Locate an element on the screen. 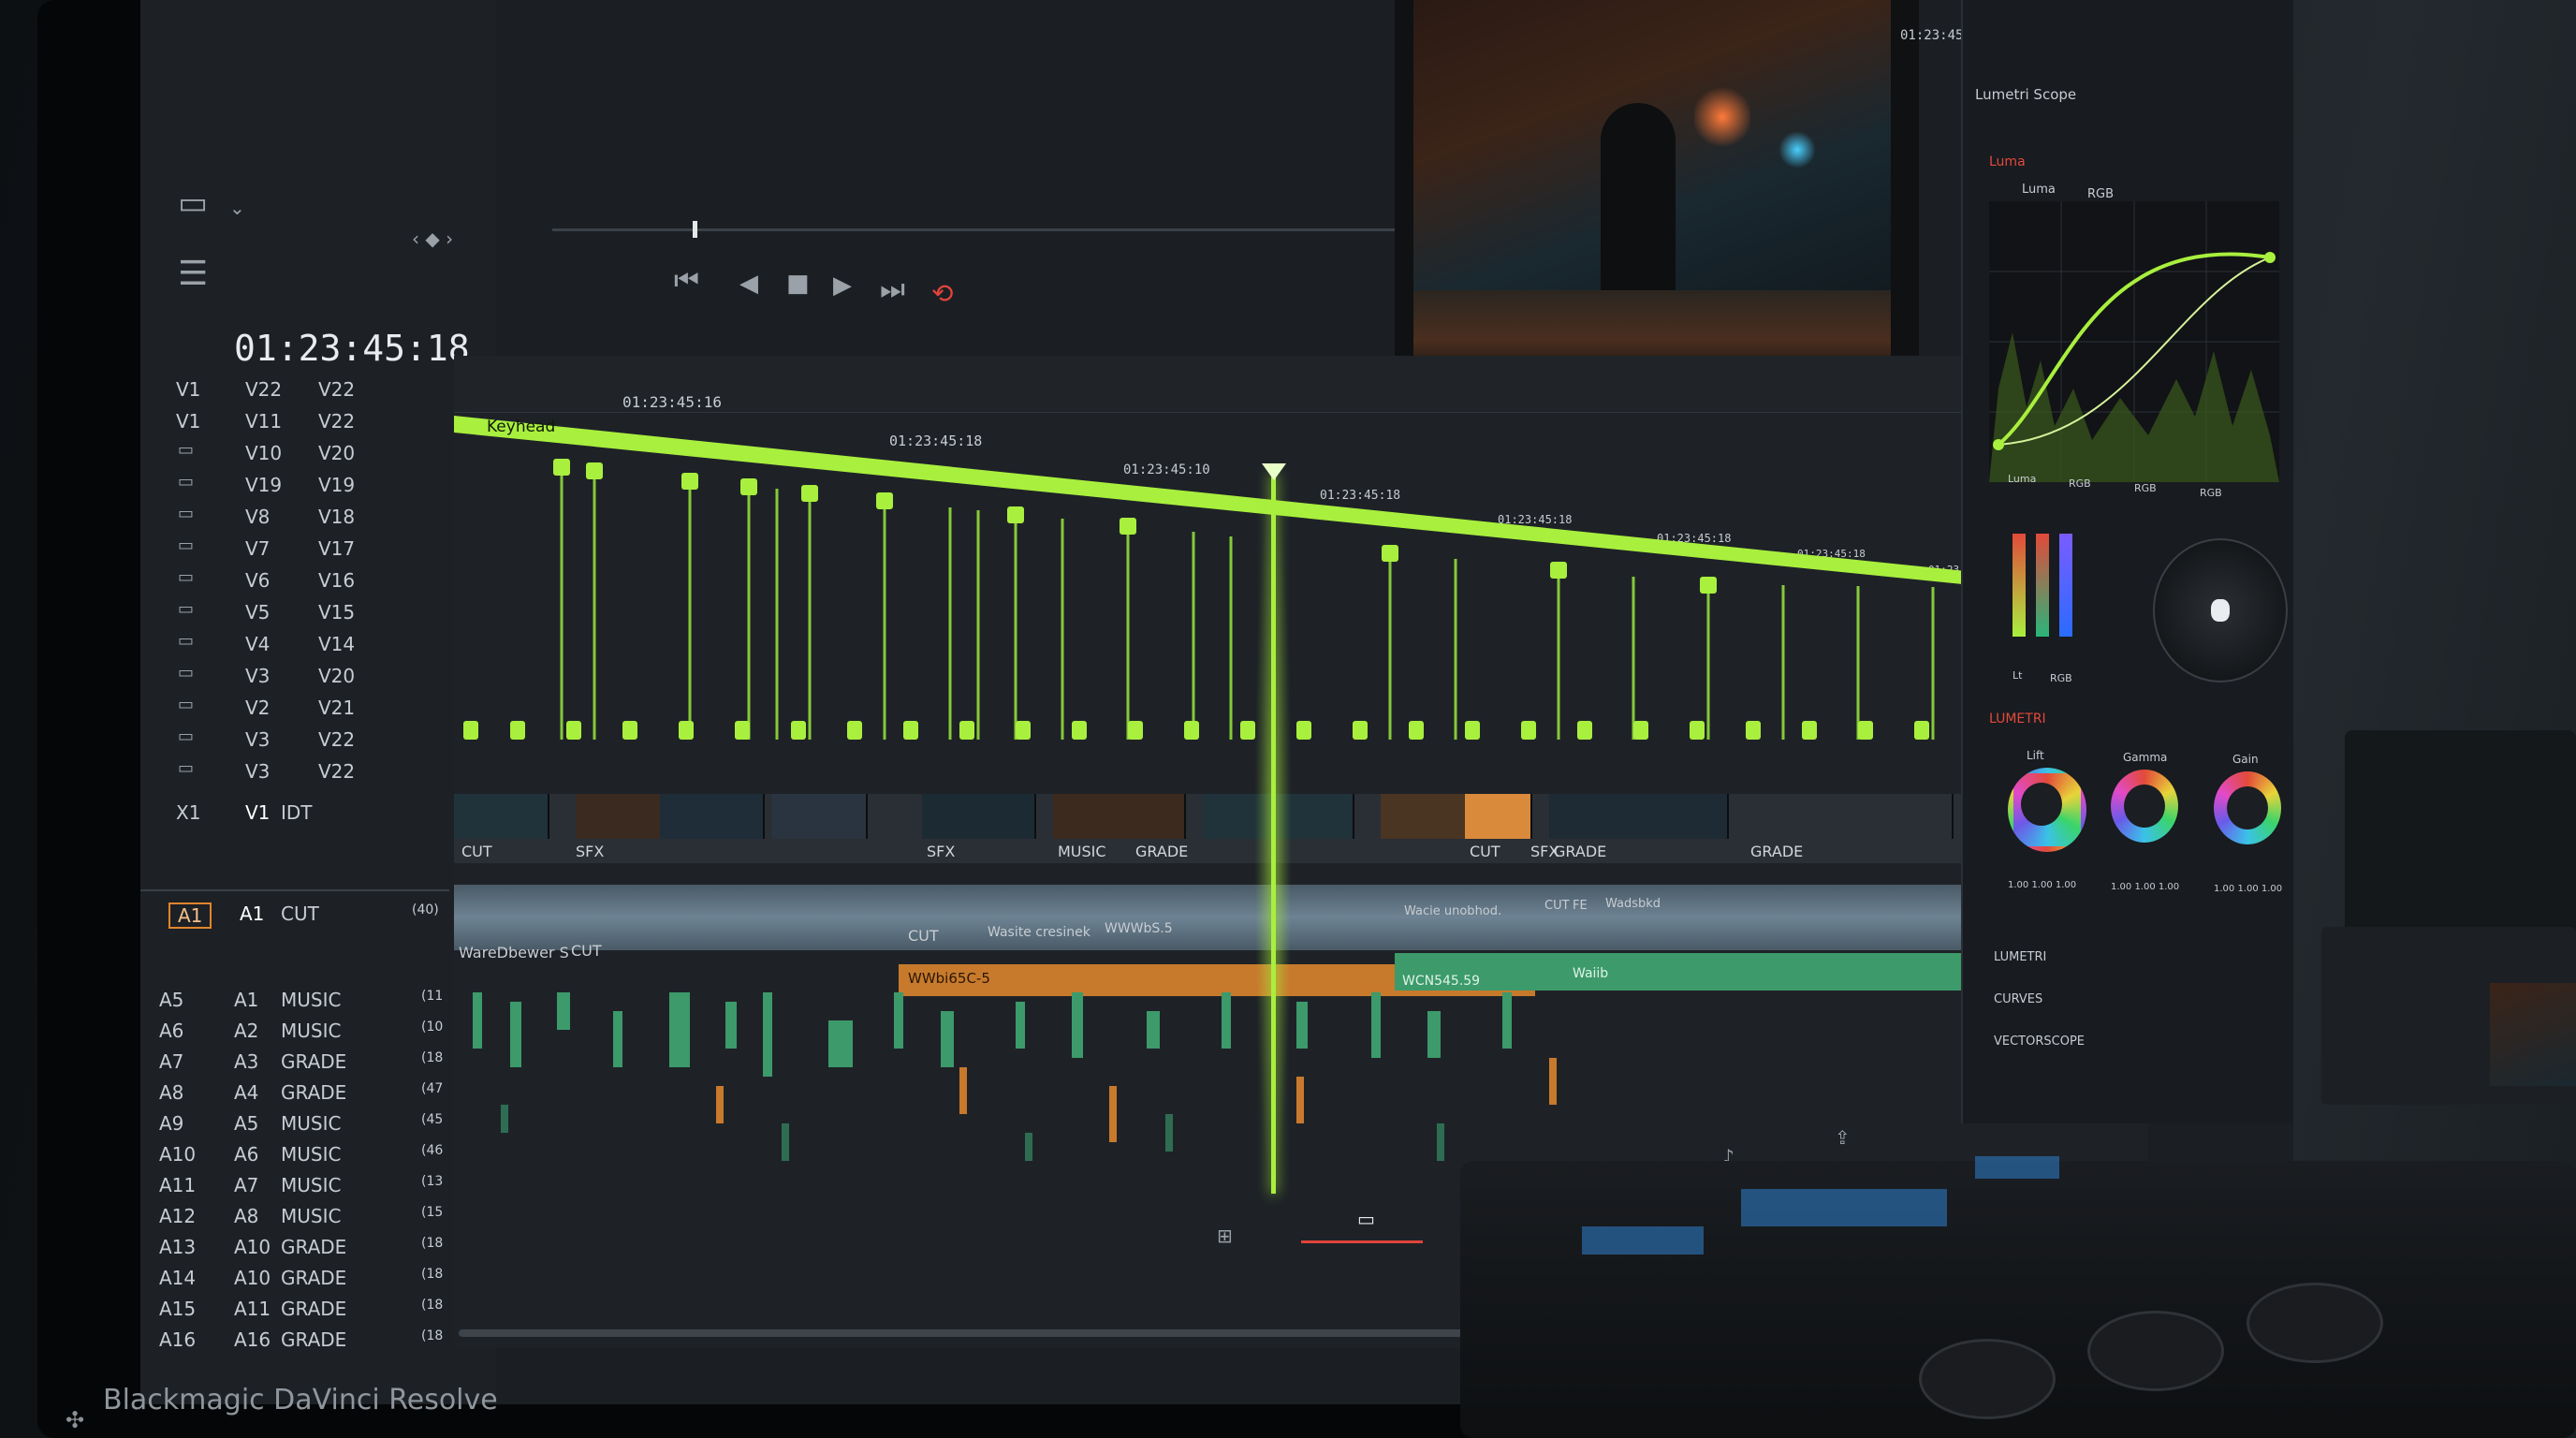  panel-menu-item: CURVES is located at coordinates (2018, 999).